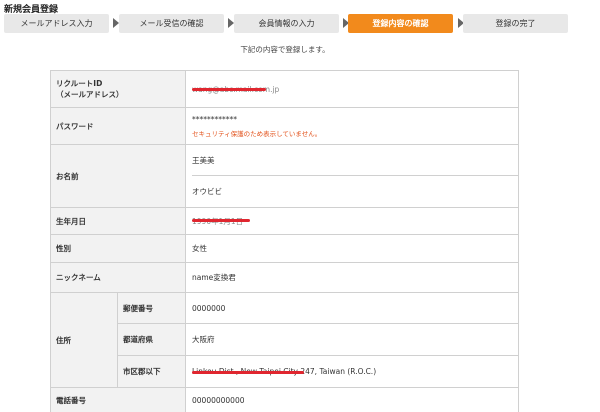  Describe the element at coordinates (257, 133) in the screenshot. I see `password-note: セキュリティ保護のため表示していません。` at that location.